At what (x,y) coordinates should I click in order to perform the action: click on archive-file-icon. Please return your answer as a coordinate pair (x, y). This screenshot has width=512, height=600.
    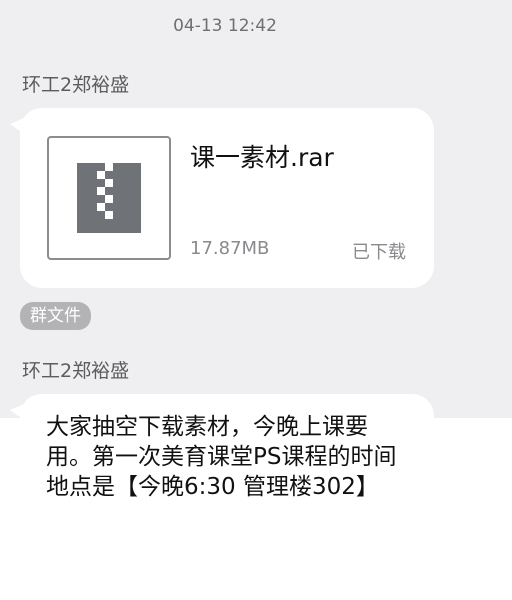
    Looking at the image, I should click on (109, 198).